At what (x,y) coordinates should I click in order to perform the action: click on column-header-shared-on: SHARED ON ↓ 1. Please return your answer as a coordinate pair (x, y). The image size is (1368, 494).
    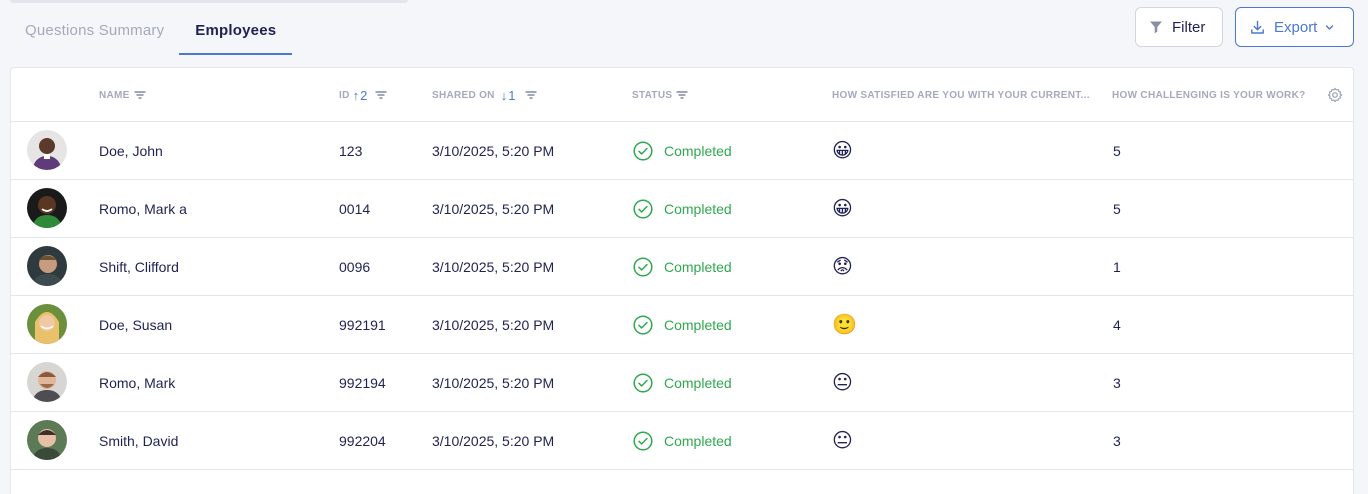
    Looking at the image, I should click on (485, 95).